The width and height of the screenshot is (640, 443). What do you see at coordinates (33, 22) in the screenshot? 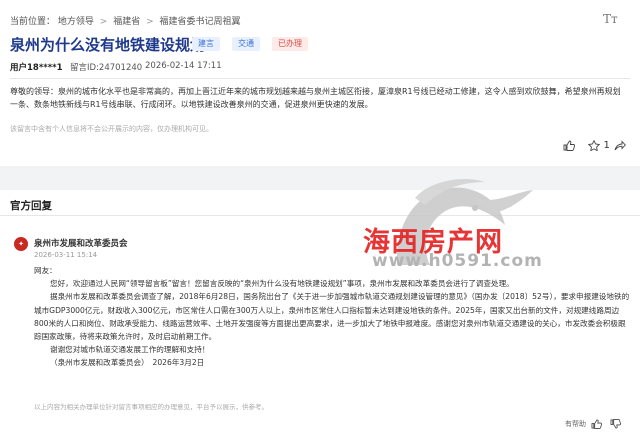
I see `breadcrumb-label: 当前位置：` at bounding box center [33, 22].